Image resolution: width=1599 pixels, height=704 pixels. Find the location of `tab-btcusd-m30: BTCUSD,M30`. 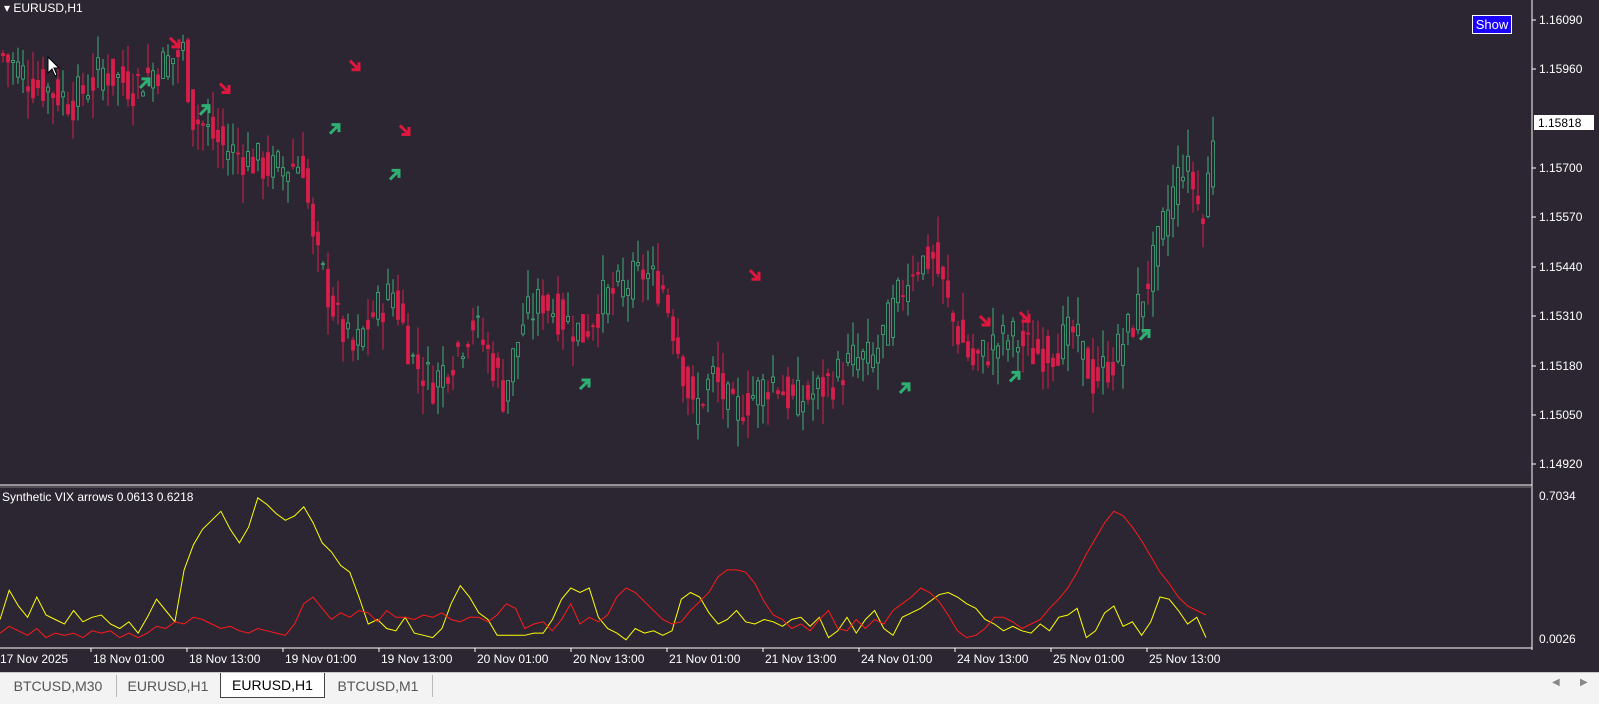

tab-btcusd-m30: BTCUSD,M30 is located at coordinates (58, 686).